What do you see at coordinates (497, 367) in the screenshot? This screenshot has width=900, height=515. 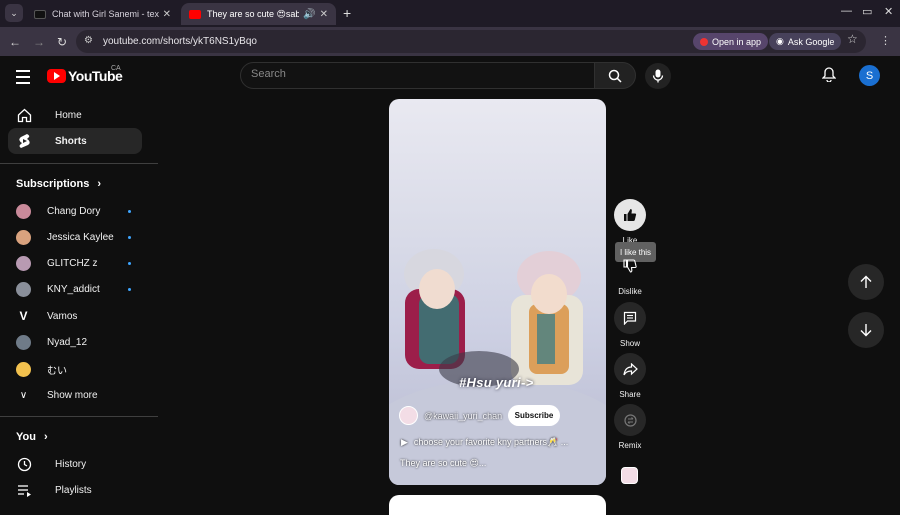 I see `video-scene-image` at bounding box center [497, 367].